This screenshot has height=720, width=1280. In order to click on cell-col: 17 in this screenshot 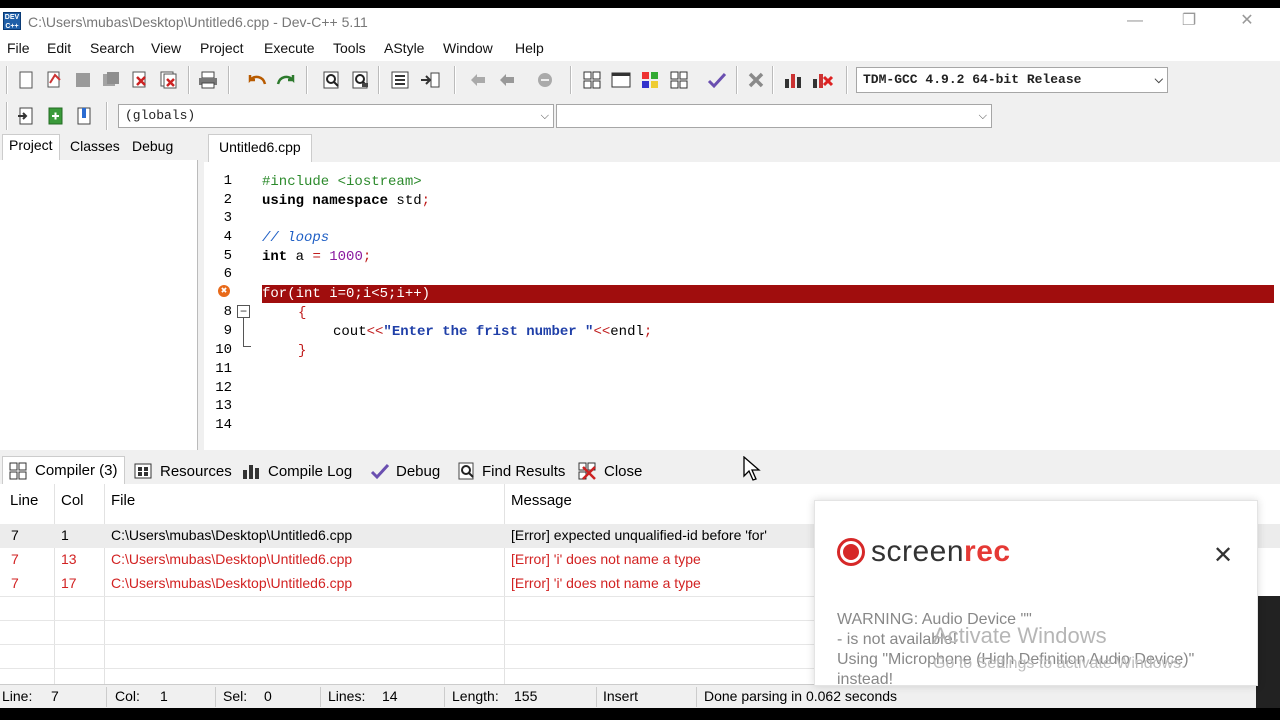, I will do `click(69, 583)`.